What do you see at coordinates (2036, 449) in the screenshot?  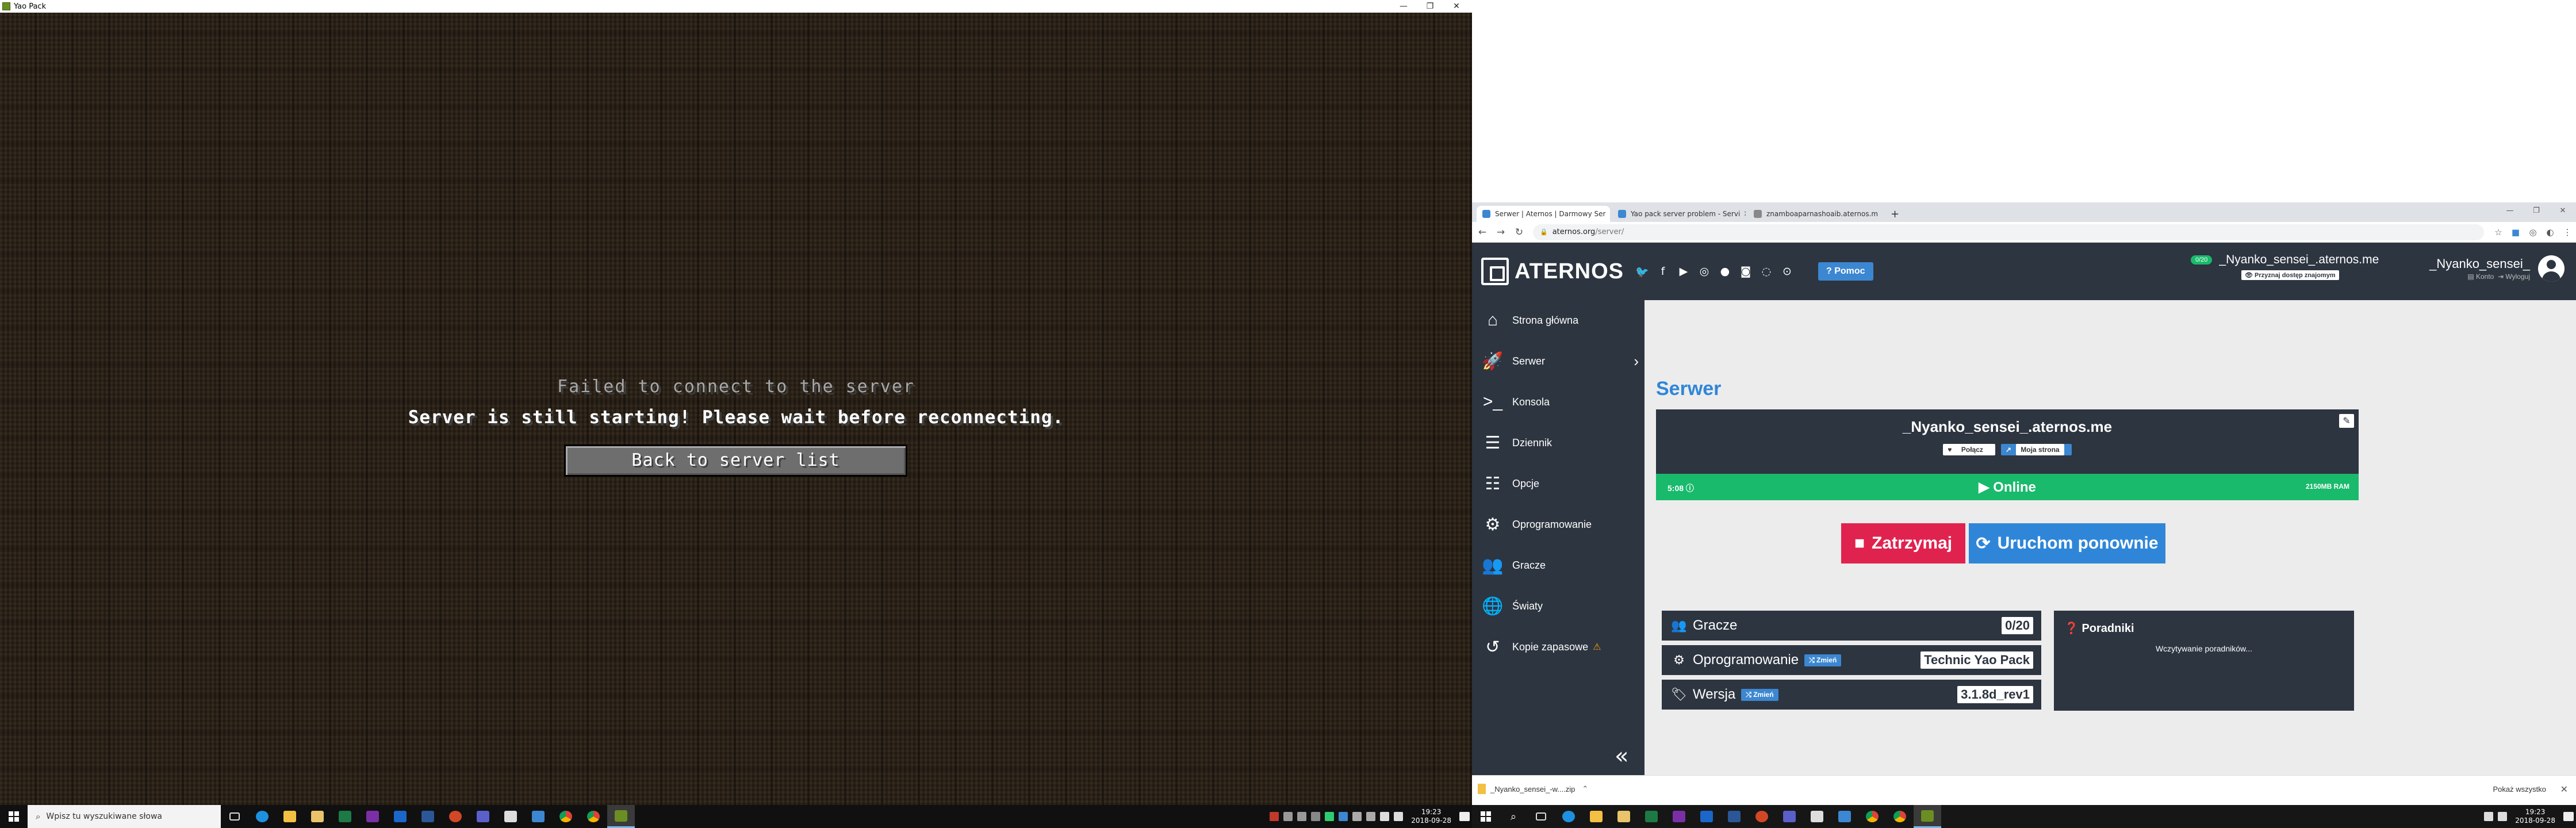 I see `my-page-button: ↗ Moja strona` at bounding box center [2036, 449].